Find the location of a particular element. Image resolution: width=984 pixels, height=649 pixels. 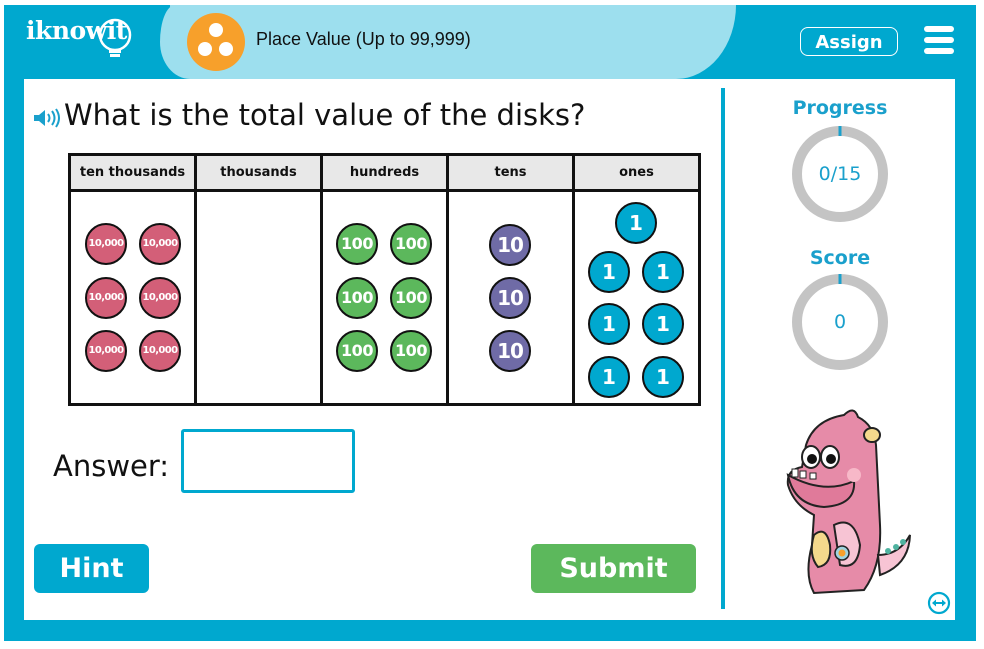

topic-title: Place Value (Up to 99,999) is located at coordinates (363, 39).